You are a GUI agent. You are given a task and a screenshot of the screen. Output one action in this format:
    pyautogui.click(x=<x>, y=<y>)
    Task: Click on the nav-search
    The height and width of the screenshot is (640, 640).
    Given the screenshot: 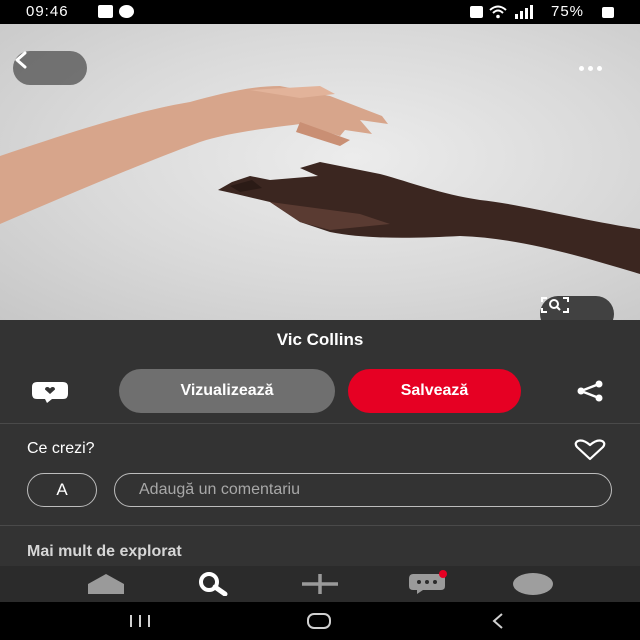 What is the action you would take?
    pyautogui.click(x=213, y=584)
    